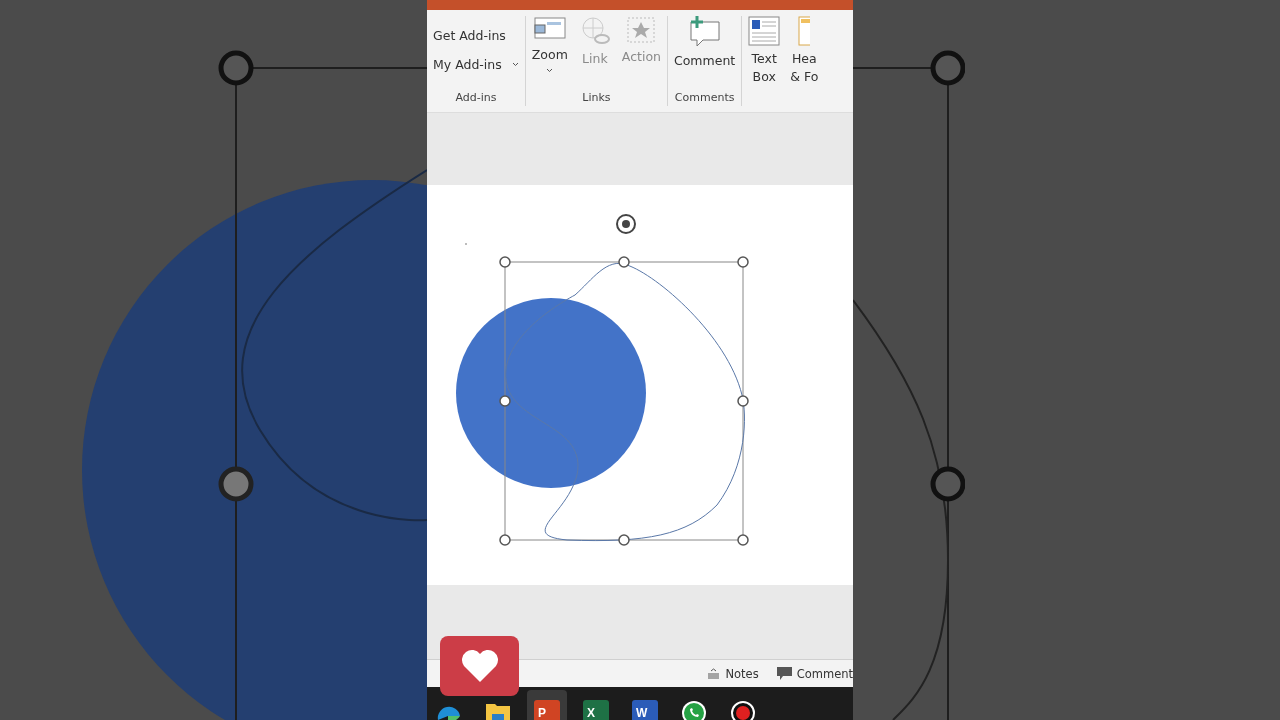 The width and height of the screenshot is (1280, 720). What do you see at coordinates (764, 31) in the screenshot?
I see `text-box-icon` at bounding box center [764, 31].